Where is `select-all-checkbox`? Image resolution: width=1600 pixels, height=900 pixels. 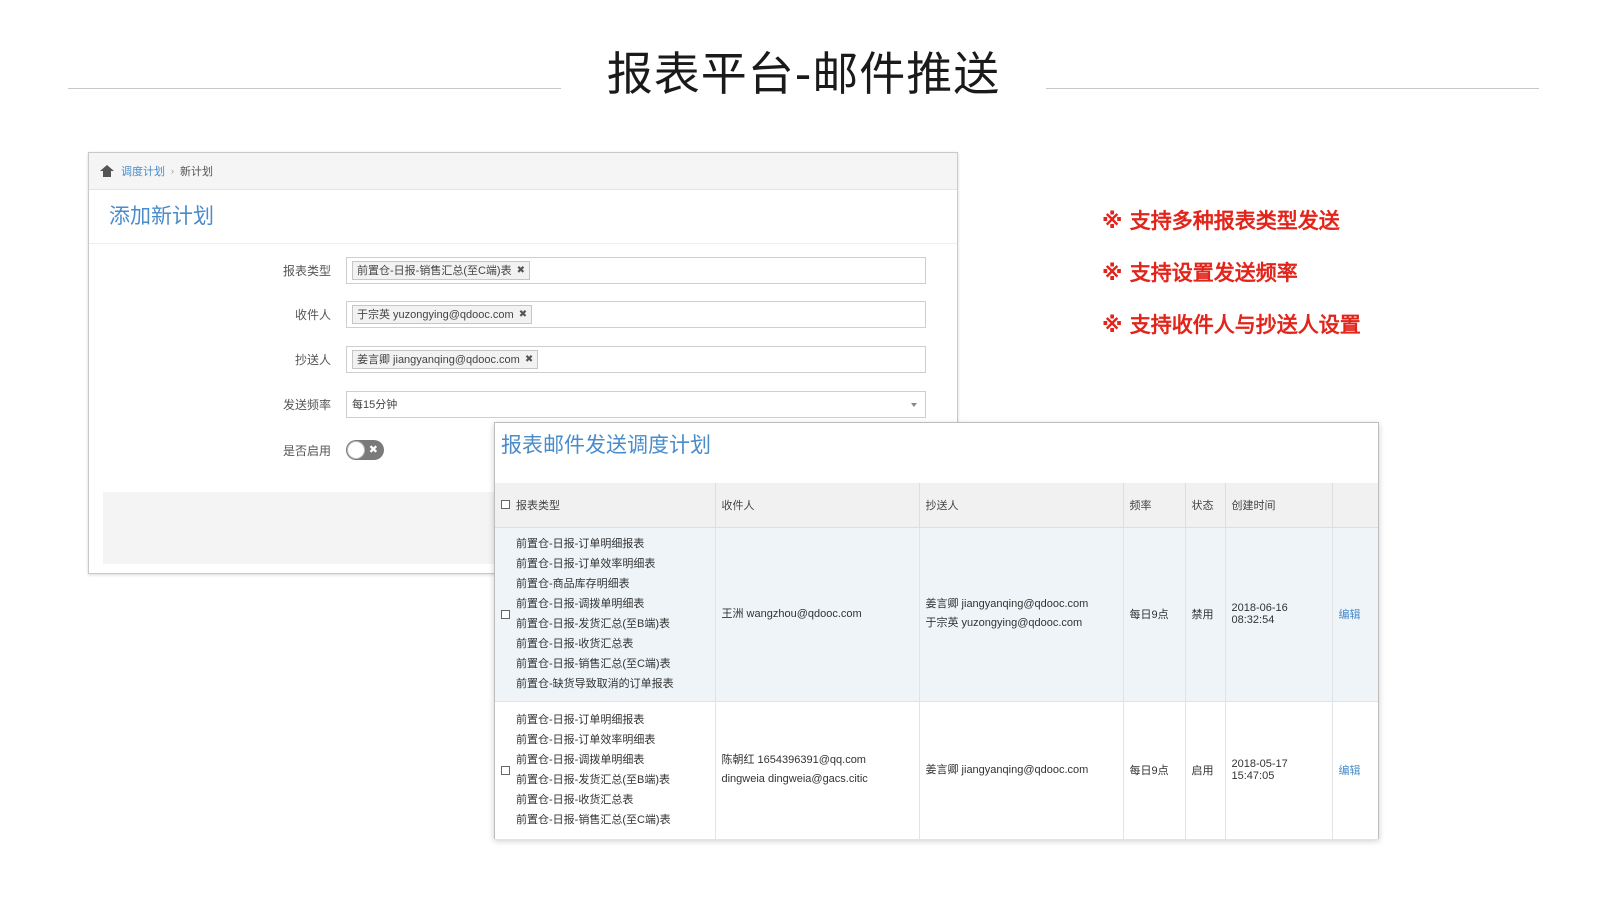 select-all-checkbox is located at coordinates (505, 505).